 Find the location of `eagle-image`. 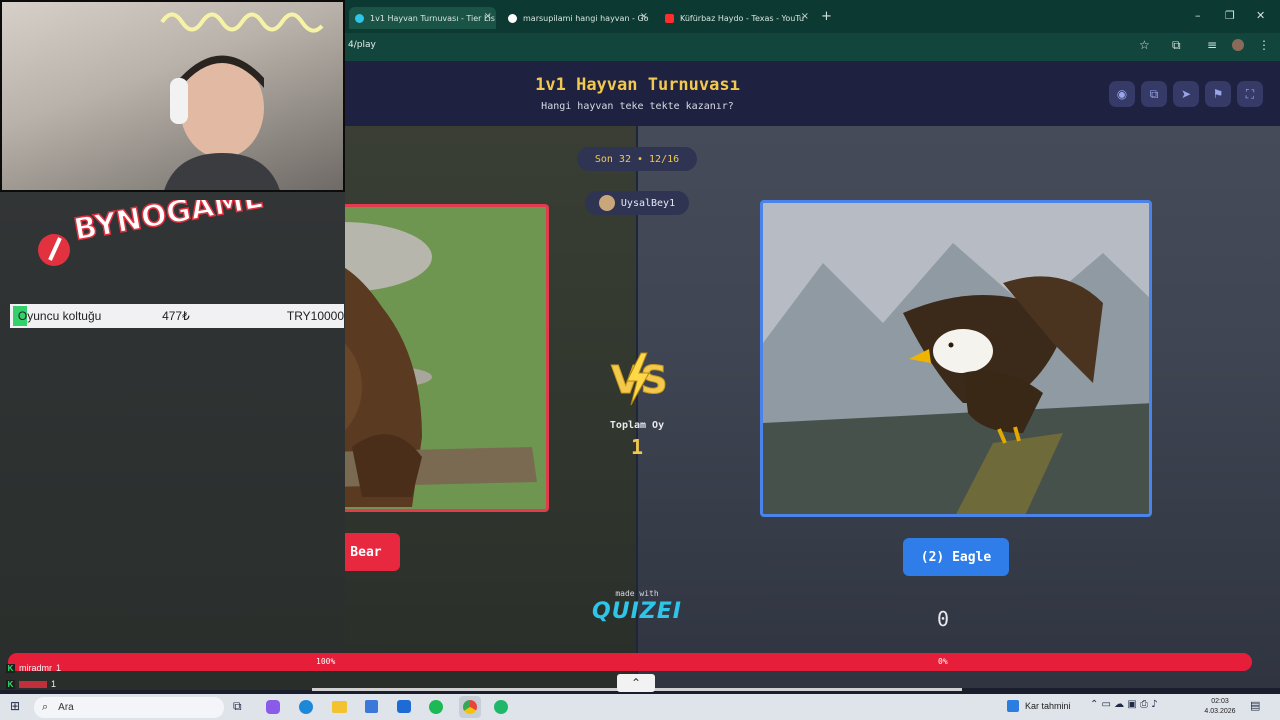

eagle-image is located at coordinates (956, 358).